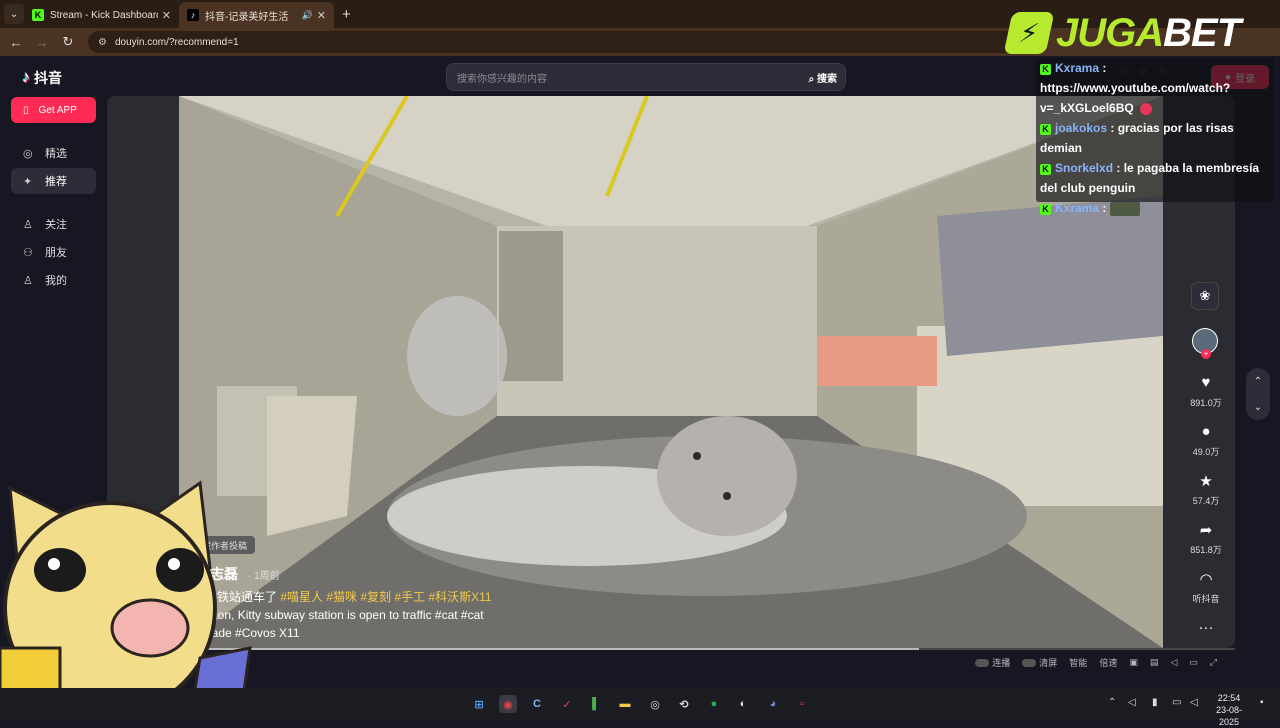  Describe the element at coordinates (1206, 452) in the screenshot. I see `comment-count: 49.0万` at that location.